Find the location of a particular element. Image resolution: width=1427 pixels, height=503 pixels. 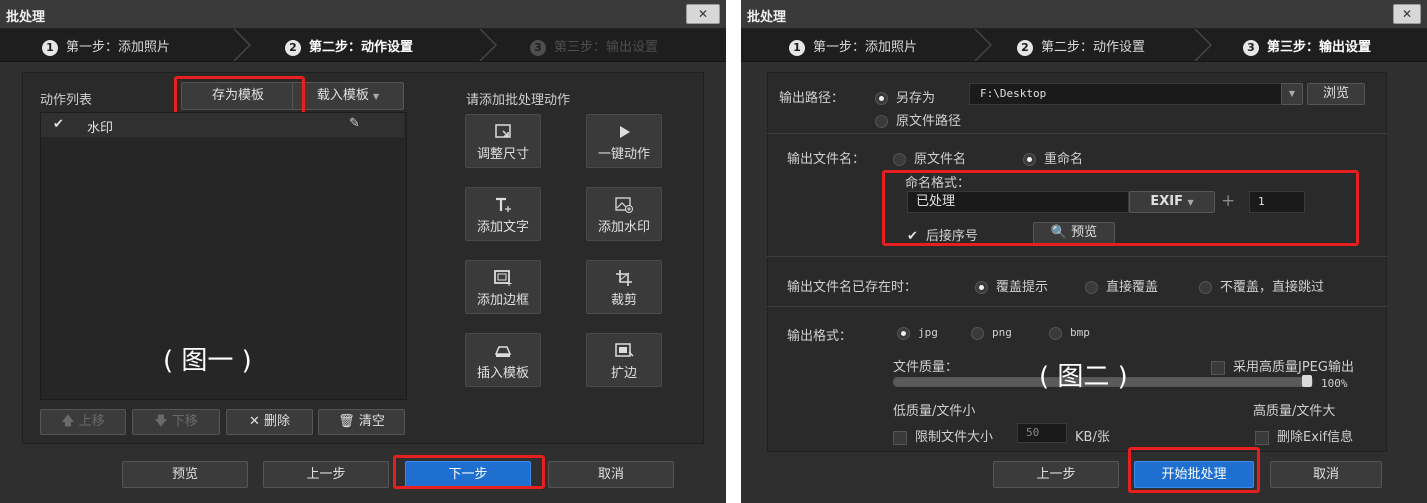

resize-button: 调整尺寸 is located at coordinates (503, 141).